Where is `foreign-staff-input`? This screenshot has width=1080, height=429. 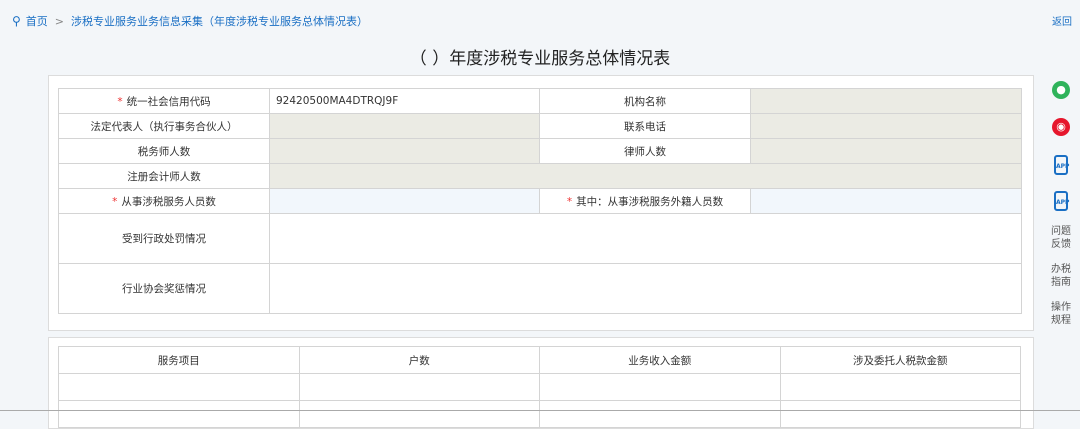
foreign-staff-input is located at coordinates (886, 201).